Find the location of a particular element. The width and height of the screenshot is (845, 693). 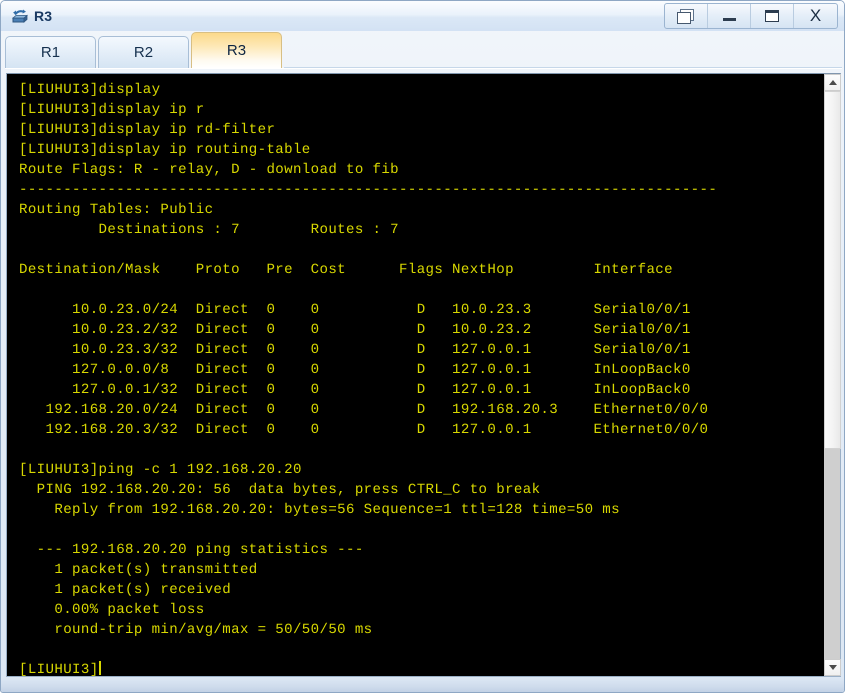

maximize-icon is located at coordinates (772, 16).